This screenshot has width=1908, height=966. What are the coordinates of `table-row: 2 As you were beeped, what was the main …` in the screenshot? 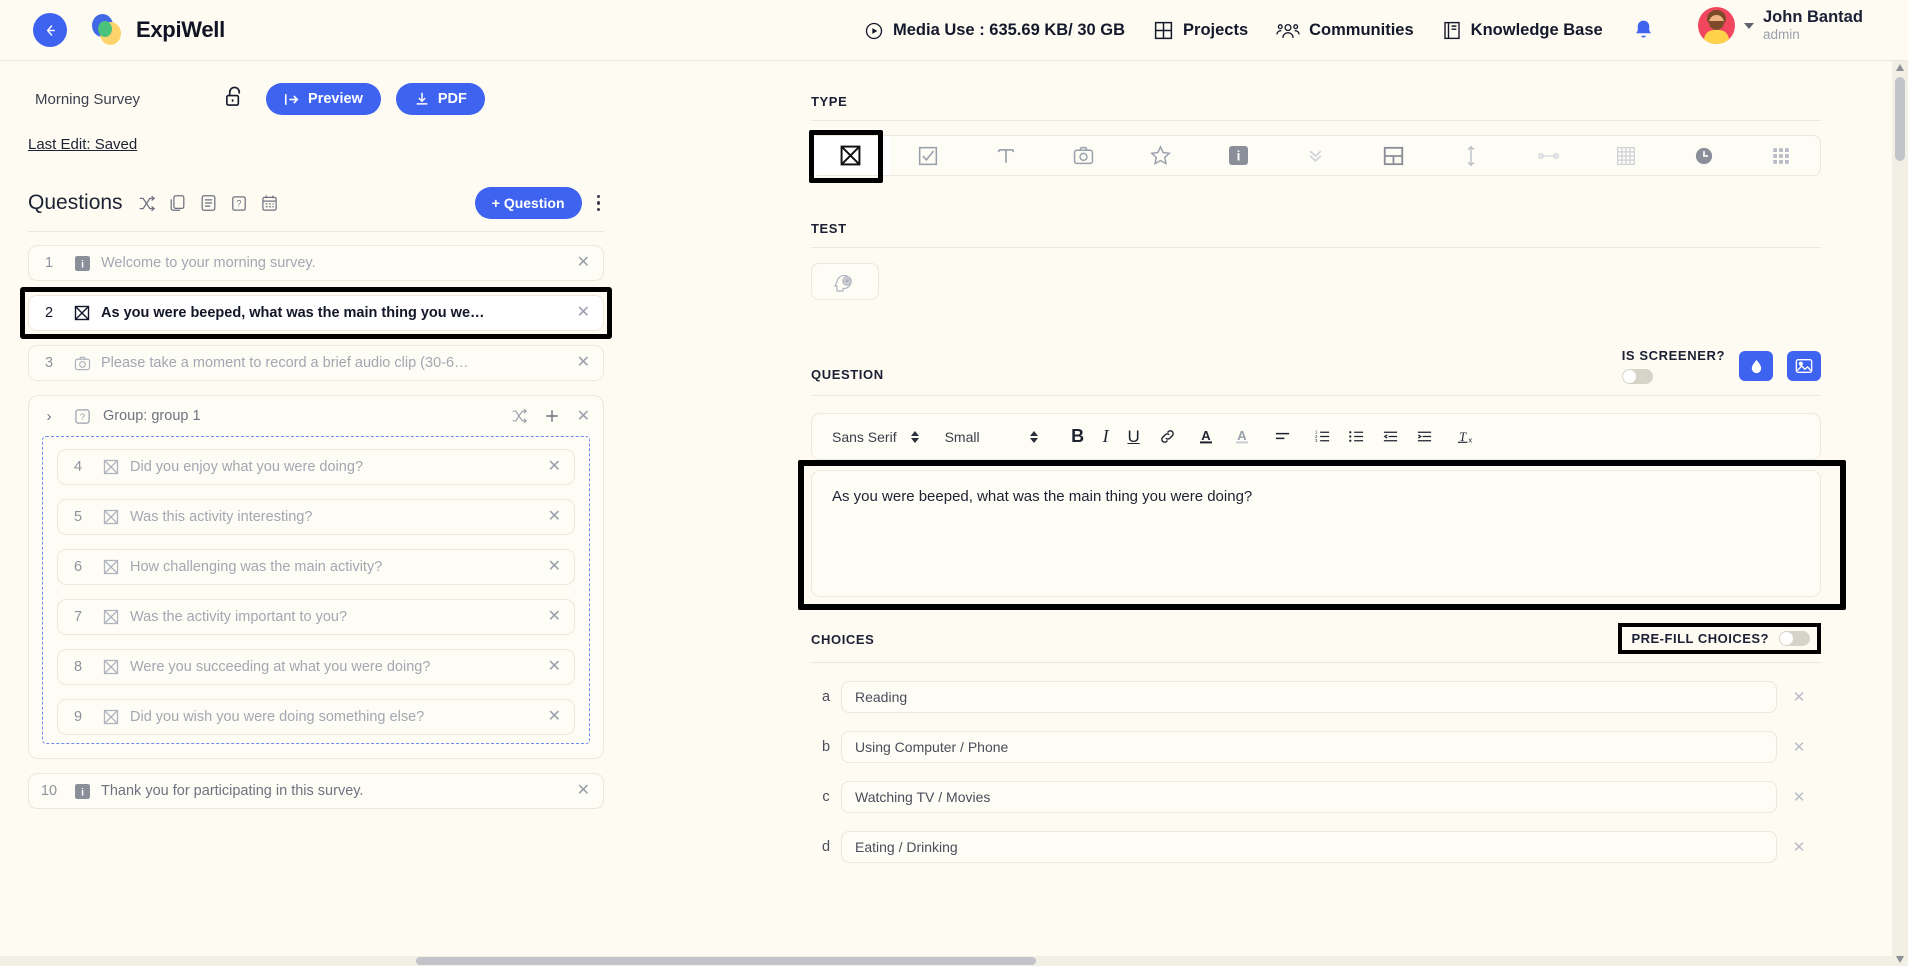 It's located at (316, 313).